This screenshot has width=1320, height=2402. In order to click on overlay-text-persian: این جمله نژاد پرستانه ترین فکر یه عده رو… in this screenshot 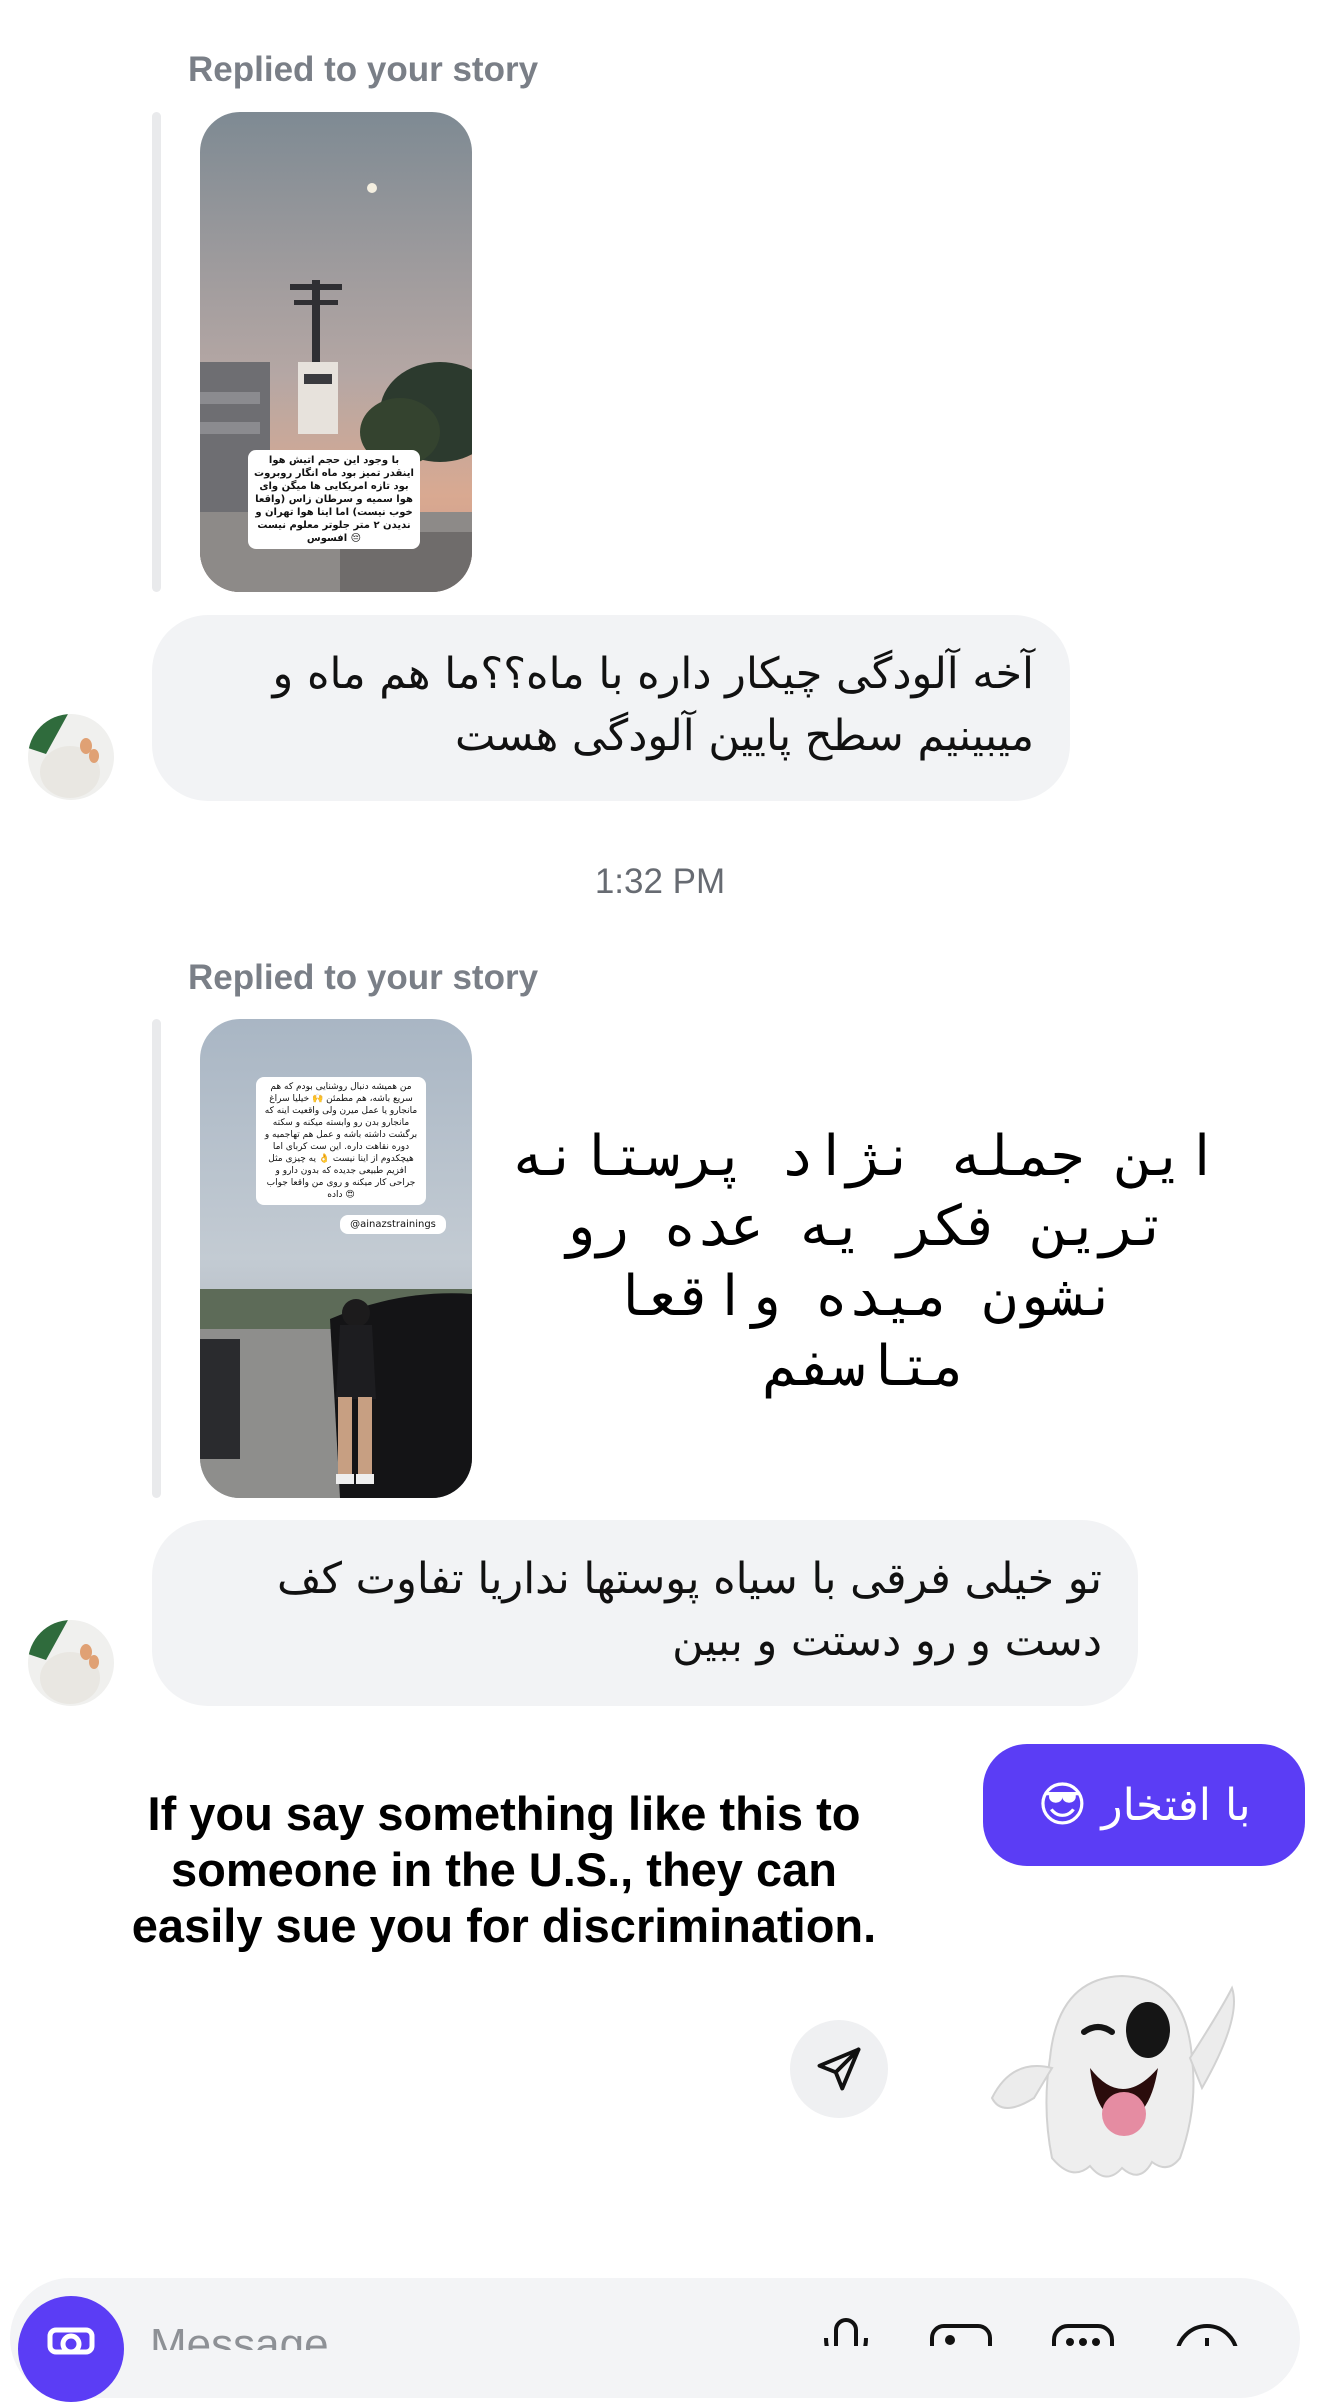, I will do `click(864, 1261)`.